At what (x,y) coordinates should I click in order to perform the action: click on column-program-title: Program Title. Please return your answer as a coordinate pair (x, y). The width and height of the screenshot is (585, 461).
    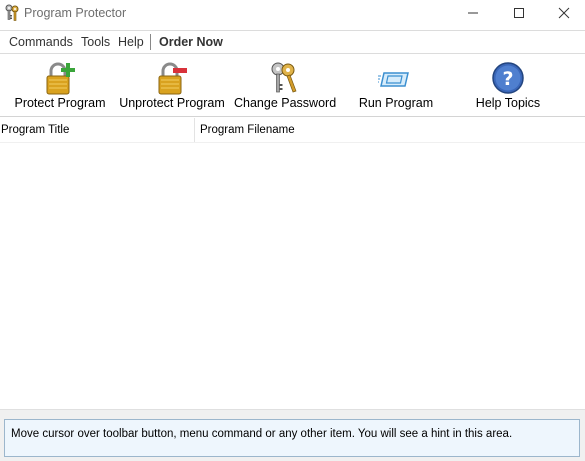
    Looking at the image, I should click on (97, 130).